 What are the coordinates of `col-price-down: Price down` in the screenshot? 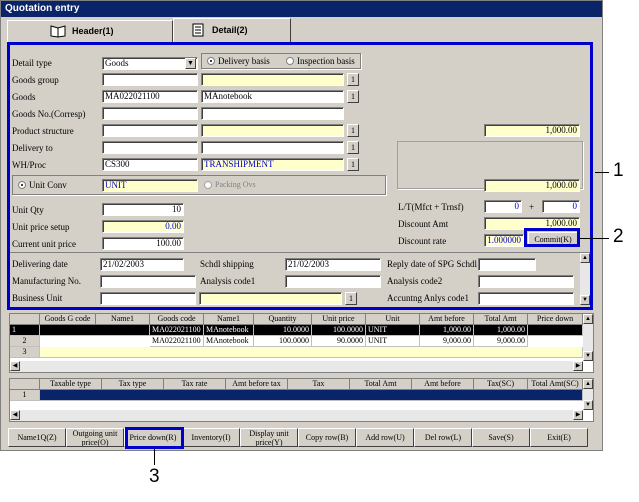 It's located at (555, 319).